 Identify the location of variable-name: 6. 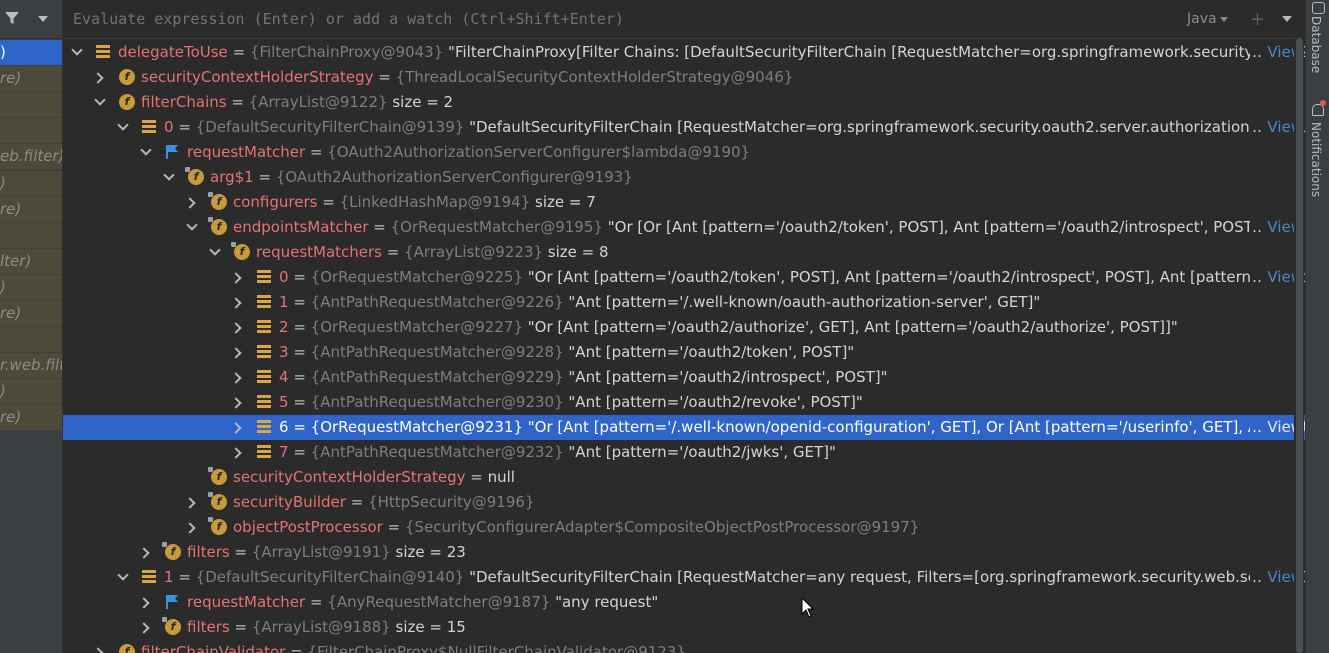
(284, 427).